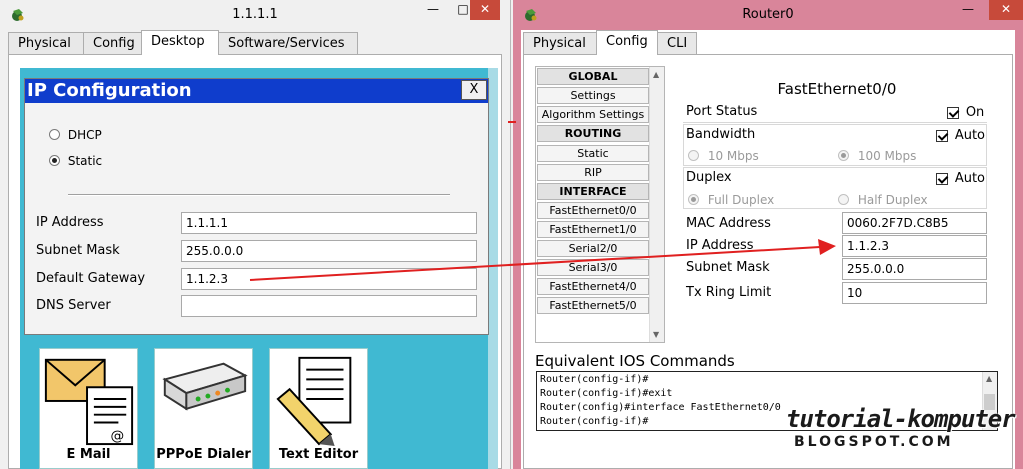 The height and width of the screenshot is (469, 1023). Describe the element at coordinates (593, 210) in the screenshot. I see `sidebar-item-fastethernet0-0: FastEthernet0/0` at that location.